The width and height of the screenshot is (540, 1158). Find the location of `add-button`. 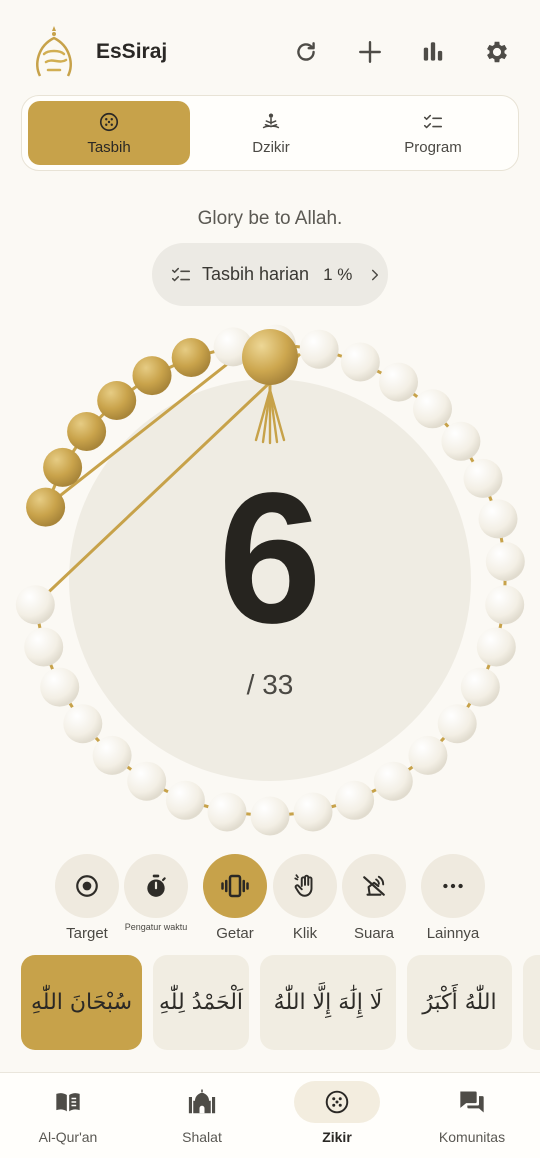

add-button is located at coordinates (370, 52).